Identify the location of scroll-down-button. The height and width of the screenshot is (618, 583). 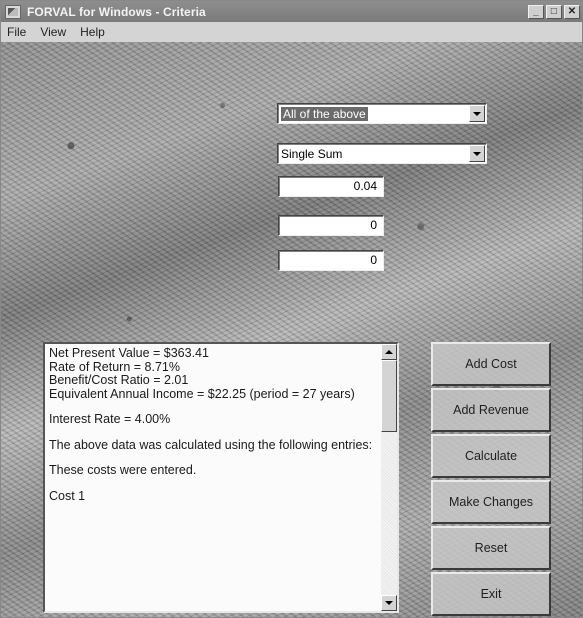
(389, 603).